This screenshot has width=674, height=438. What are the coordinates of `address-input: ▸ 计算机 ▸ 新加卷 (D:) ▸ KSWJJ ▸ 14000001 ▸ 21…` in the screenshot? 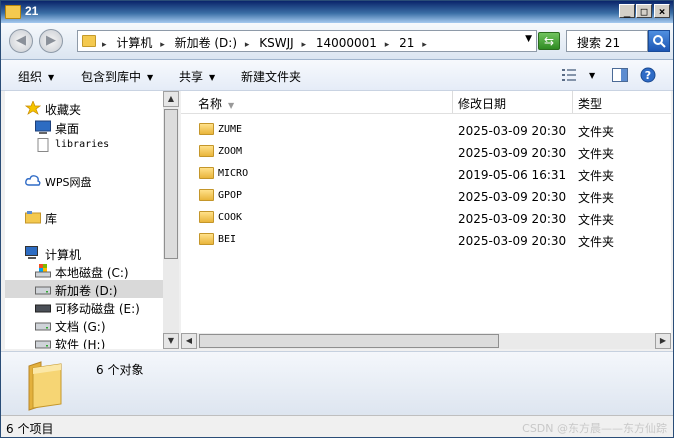 It's located at (307, 41).